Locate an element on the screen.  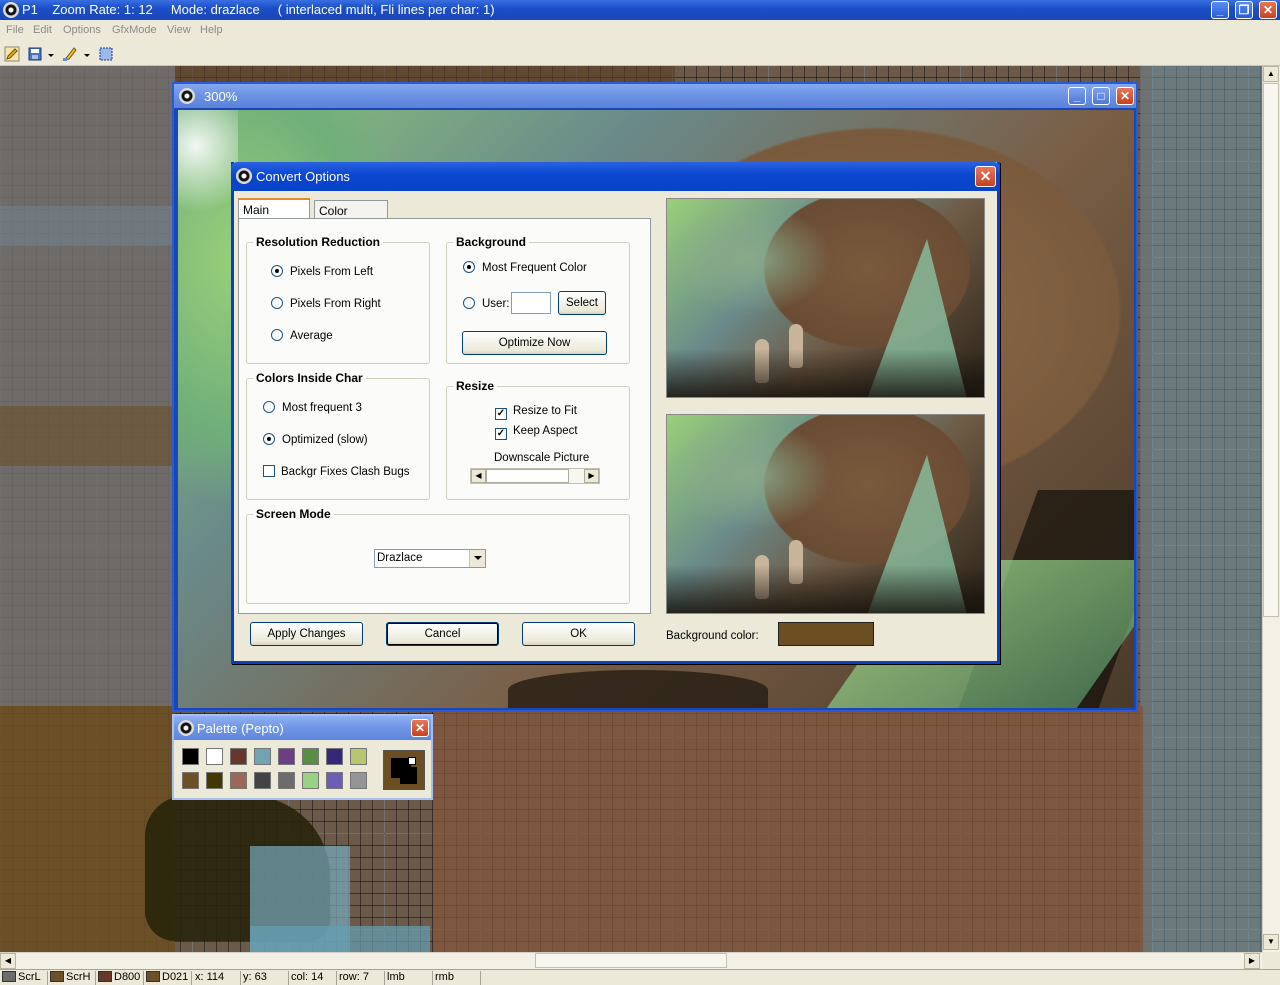
zoom-window-title: 300% is located at coordinates (221, 96).